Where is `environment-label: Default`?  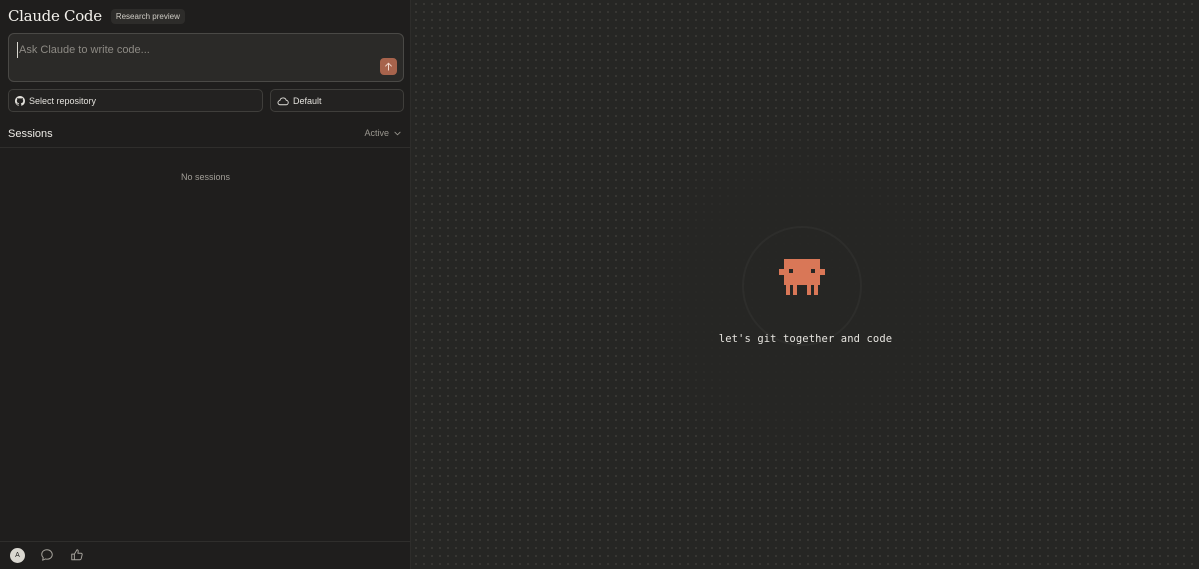 environment-label: Default is located at coordinates (307, 100).